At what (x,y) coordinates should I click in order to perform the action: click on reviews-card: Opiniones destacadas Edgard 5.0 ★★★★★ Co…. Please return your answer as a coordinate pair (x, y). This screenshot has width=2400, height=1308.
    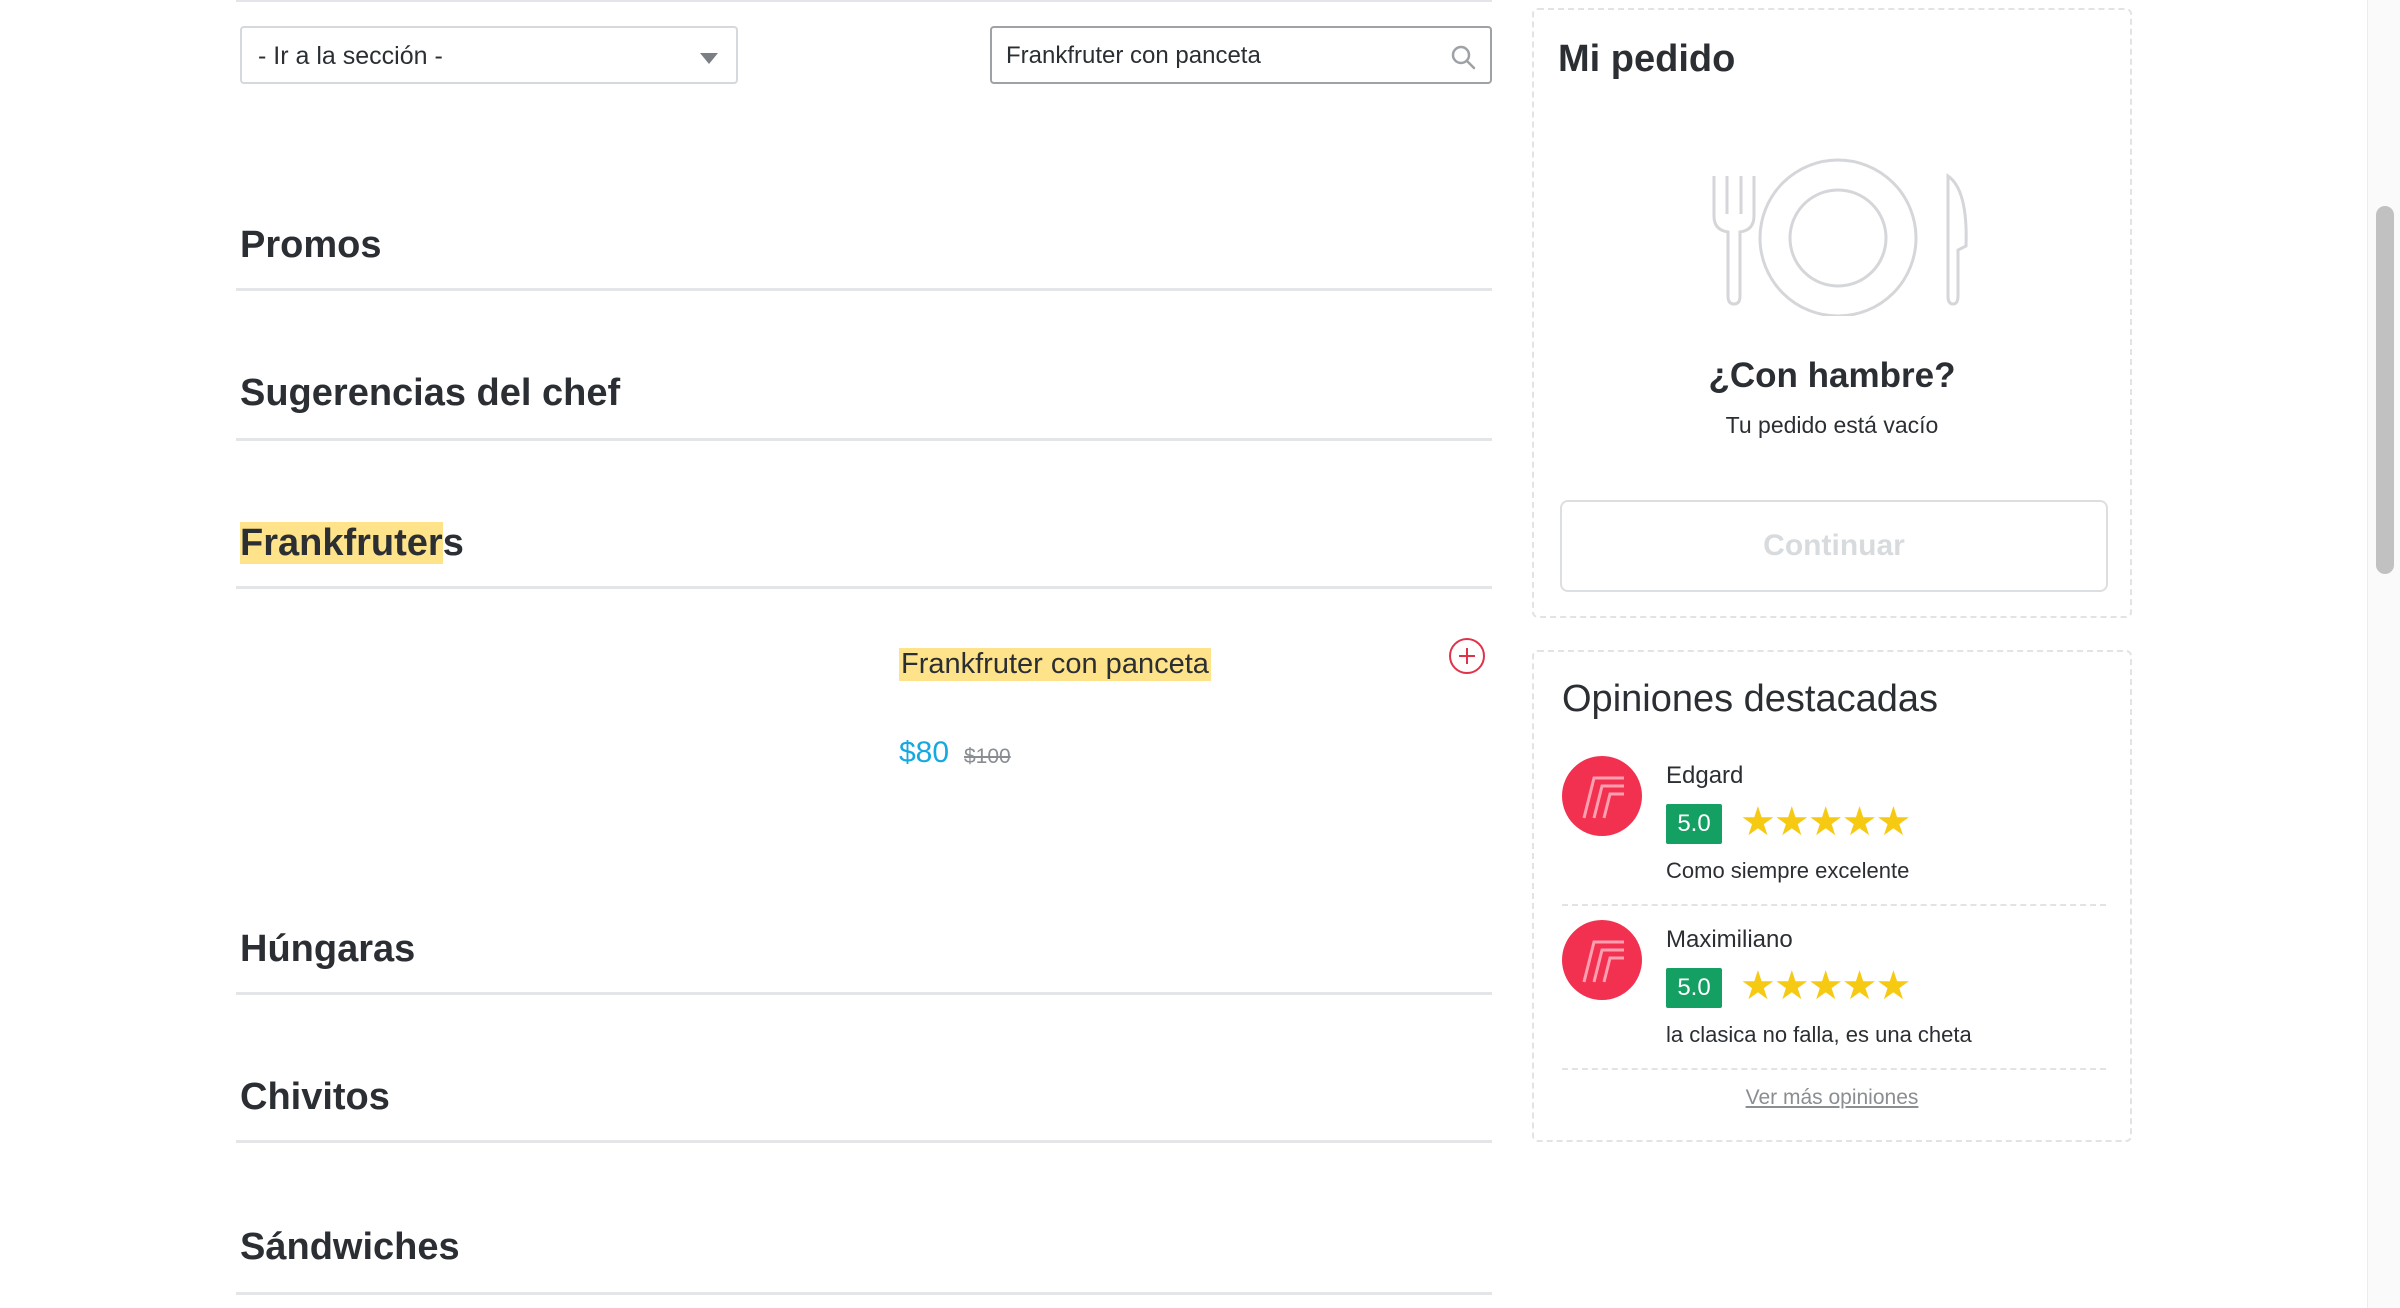
    Looking at the image, I should click on (1832, 896).